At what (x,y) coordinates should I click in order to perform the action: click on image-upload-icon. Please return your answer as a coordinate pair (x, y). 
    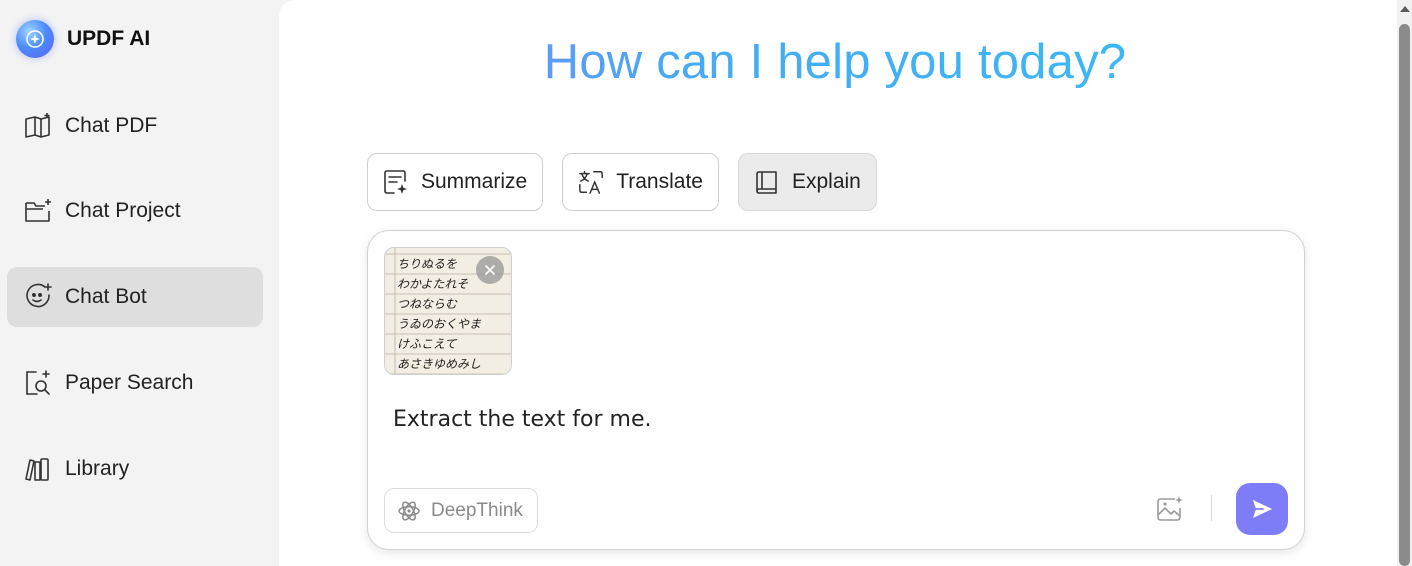
    Looking at the image, I should click on (1170, 508).